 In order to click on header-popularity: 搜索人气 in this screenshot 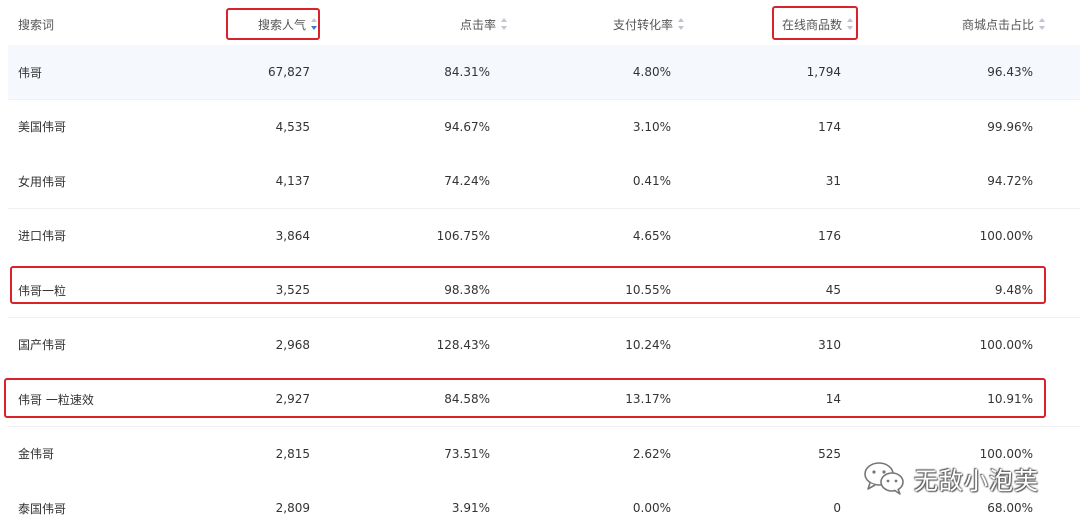, I will do `click(288, 24)`.